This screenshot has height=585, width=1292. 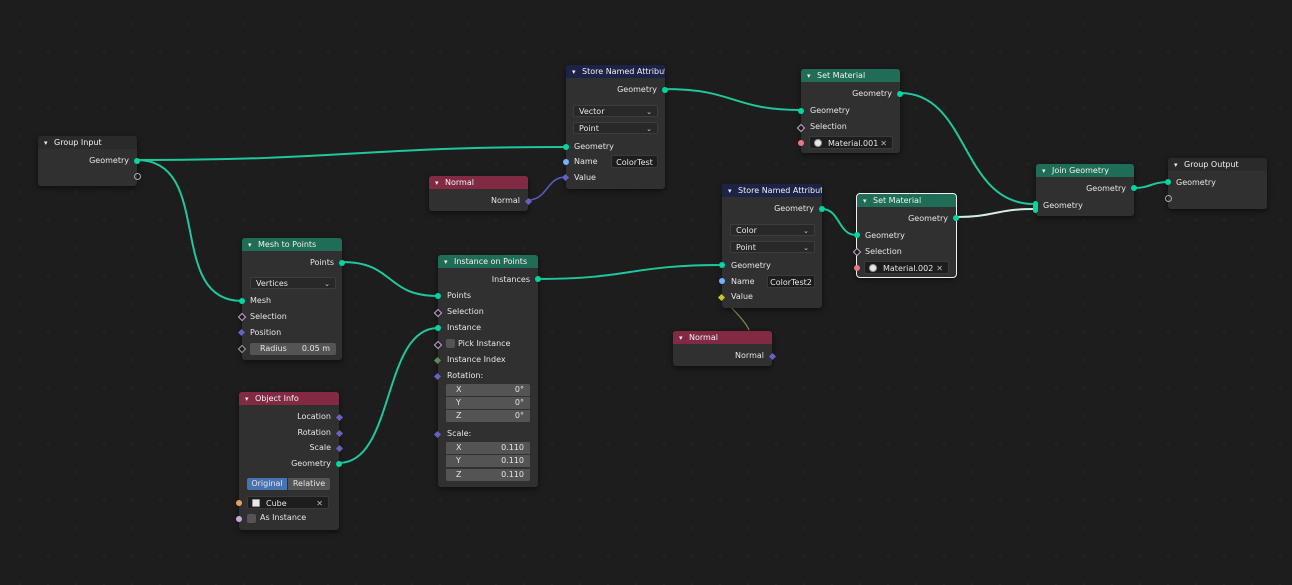 What do you see at coordinates (488, 390) in the screenshot?
I see `rotation-x-field: X 0°` at bounding box center [488, 390].